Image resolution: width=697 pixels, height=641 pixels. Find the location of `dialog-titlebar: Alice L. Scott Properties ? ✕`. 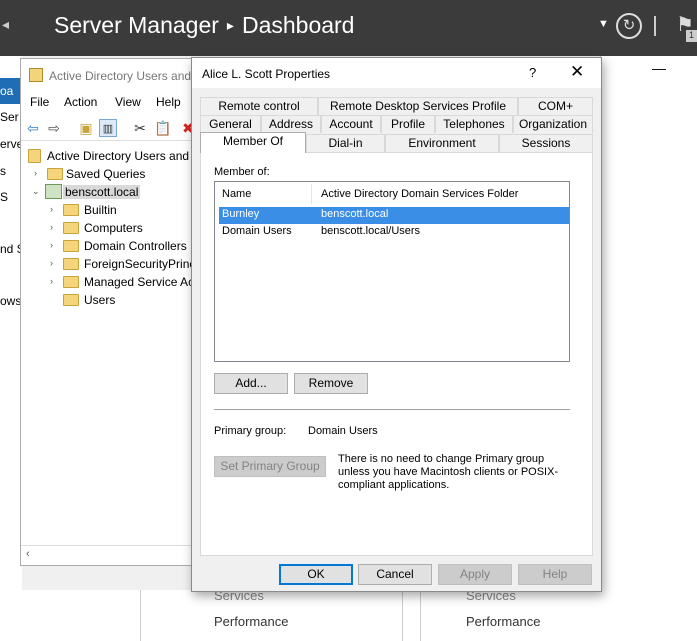

dialog-titlebar: Alice L. Scott Properties ? ✕ is located at coordinates (396, 73).